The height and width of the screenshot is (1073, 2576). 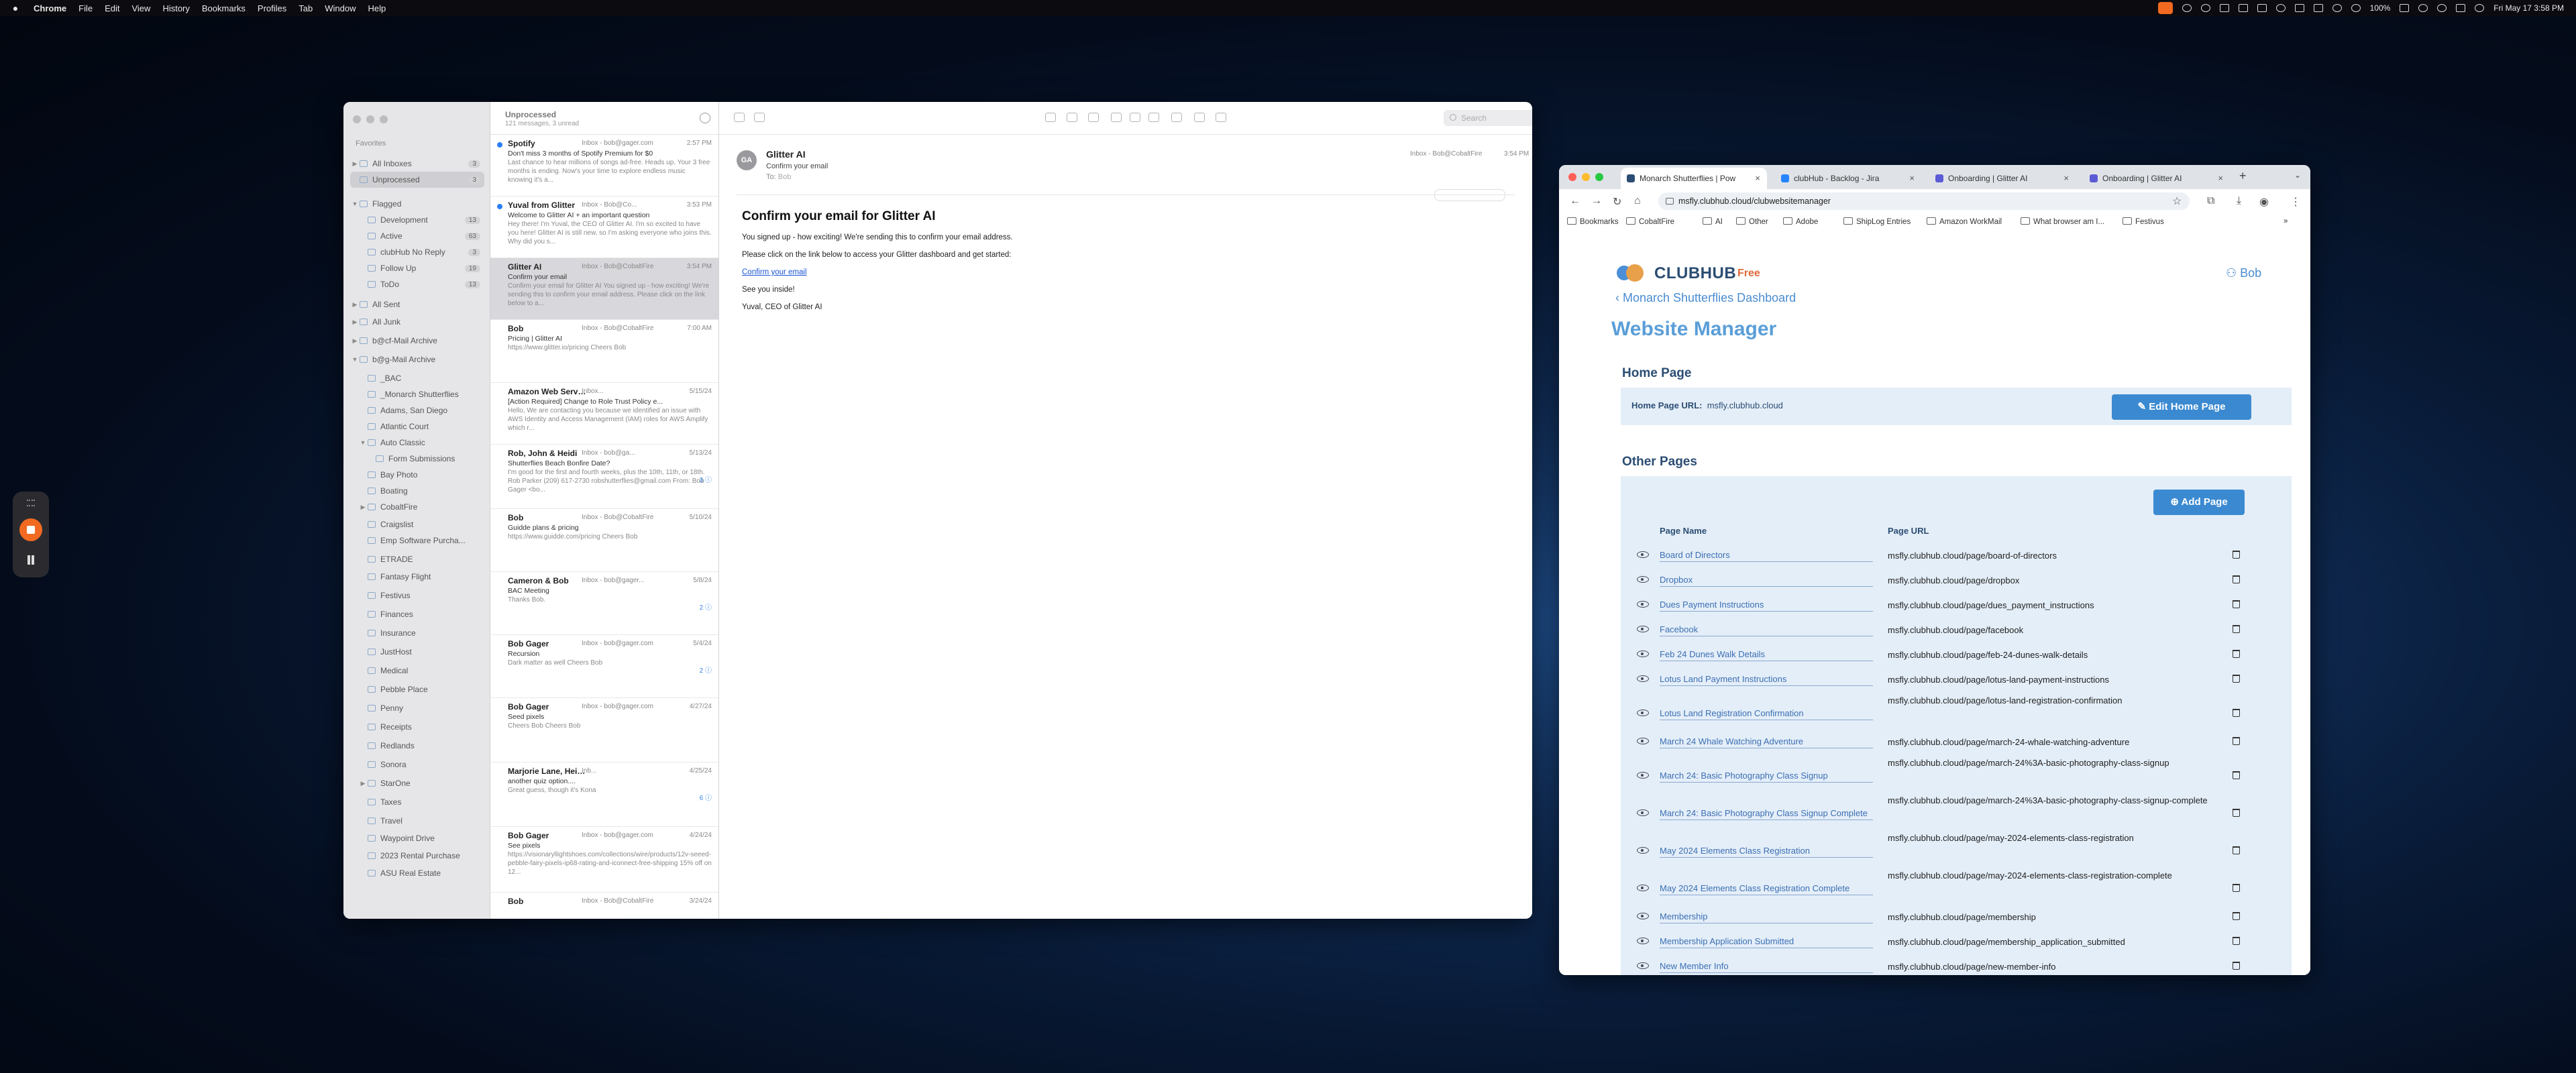 What do you see at coordinates (2199, 502) in the screenshot?
I see `add-page-button: ⊕ Add Page` at bounding box center [2199, 502].